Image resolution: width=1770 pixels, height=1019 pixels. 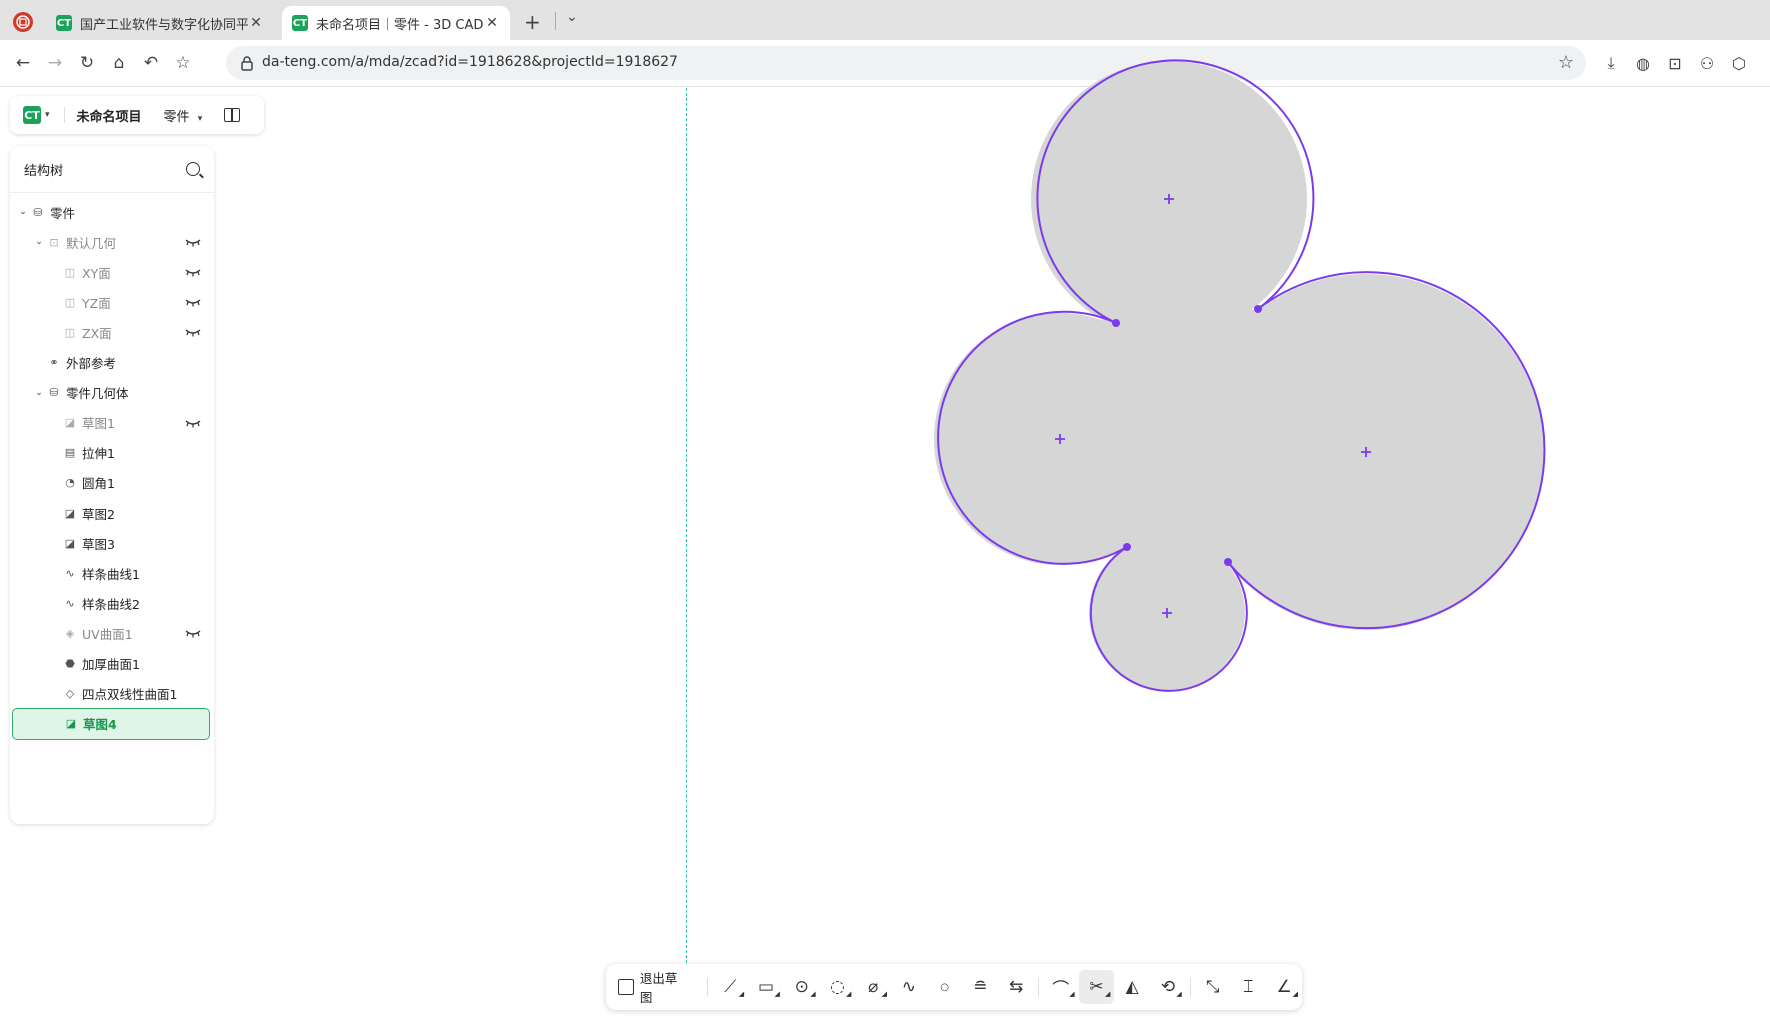 I want to click on transform-tool-icon: ⟲ ◢, so click(x=1168, y=987).